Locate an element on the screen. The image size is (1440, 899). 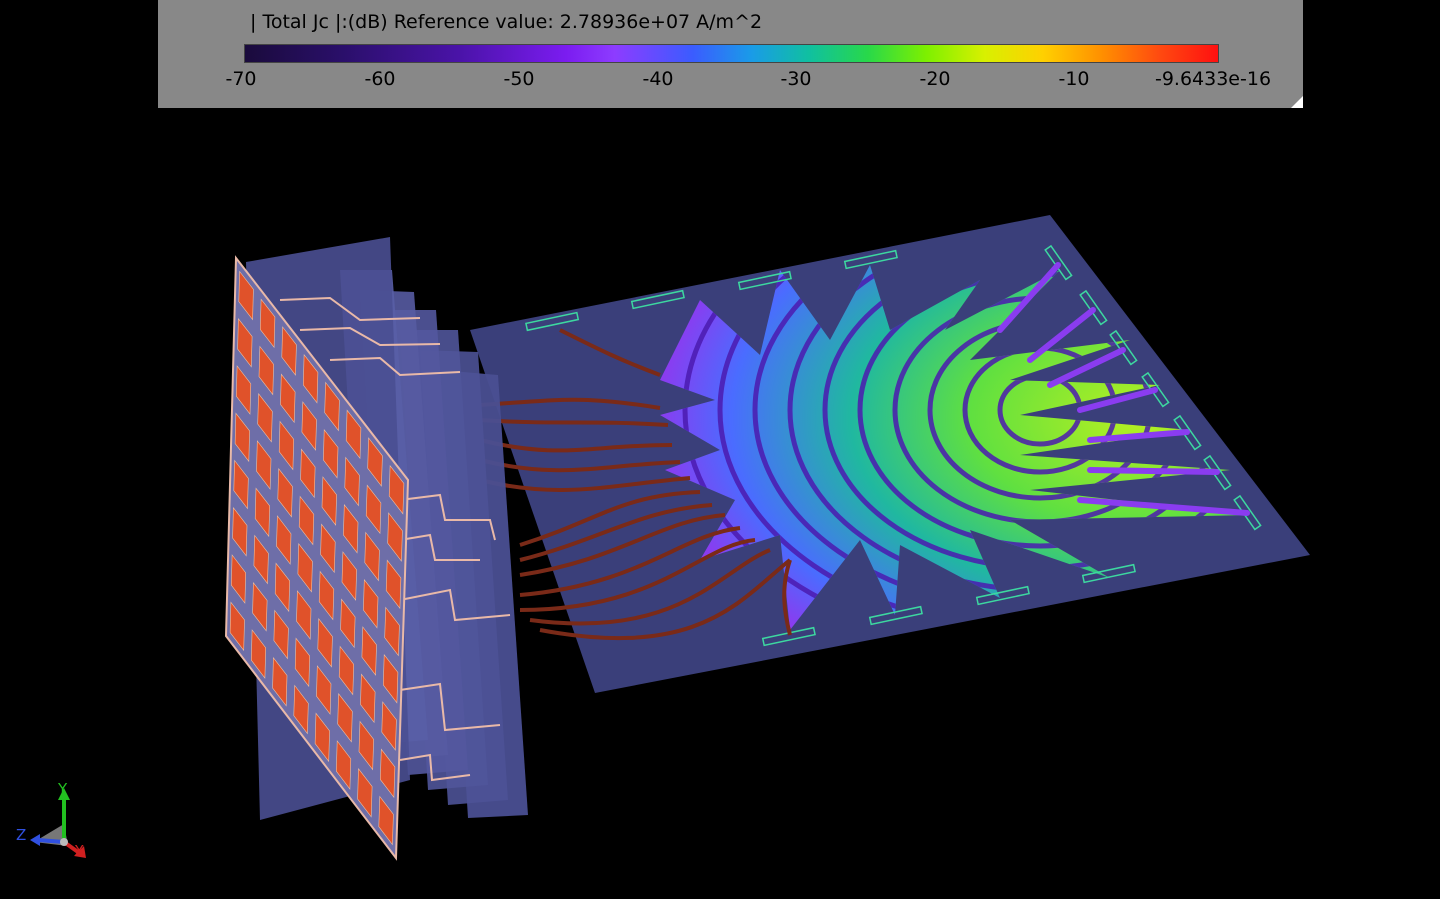
x-axis-label: X is located at coordinates (79, 851).